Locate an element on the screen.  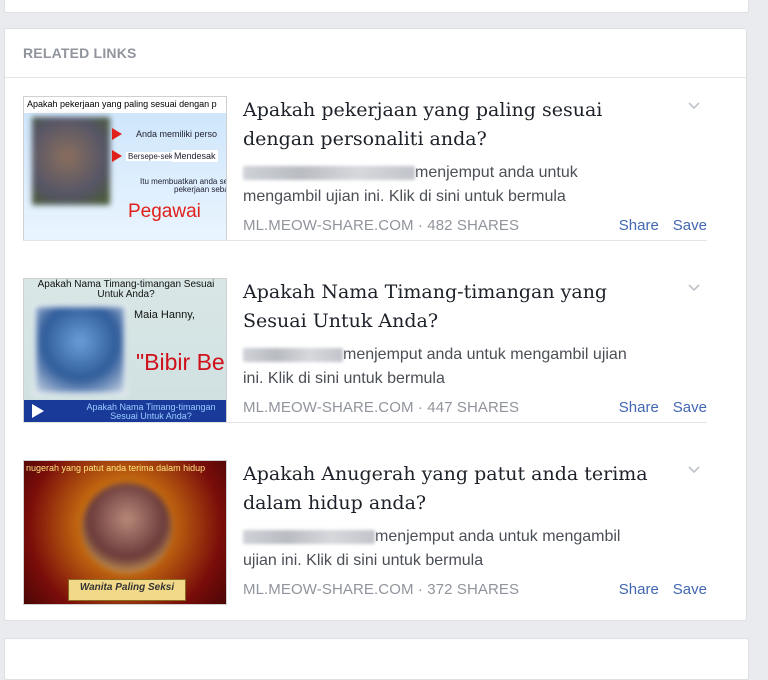
description-text: menjemput anda untuk is located at coordinates (496, 172).